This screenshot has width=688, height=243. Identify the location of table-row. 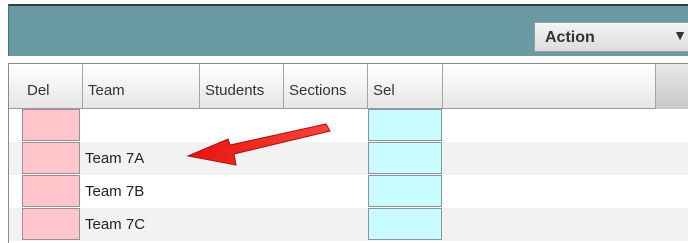
(348, 125).